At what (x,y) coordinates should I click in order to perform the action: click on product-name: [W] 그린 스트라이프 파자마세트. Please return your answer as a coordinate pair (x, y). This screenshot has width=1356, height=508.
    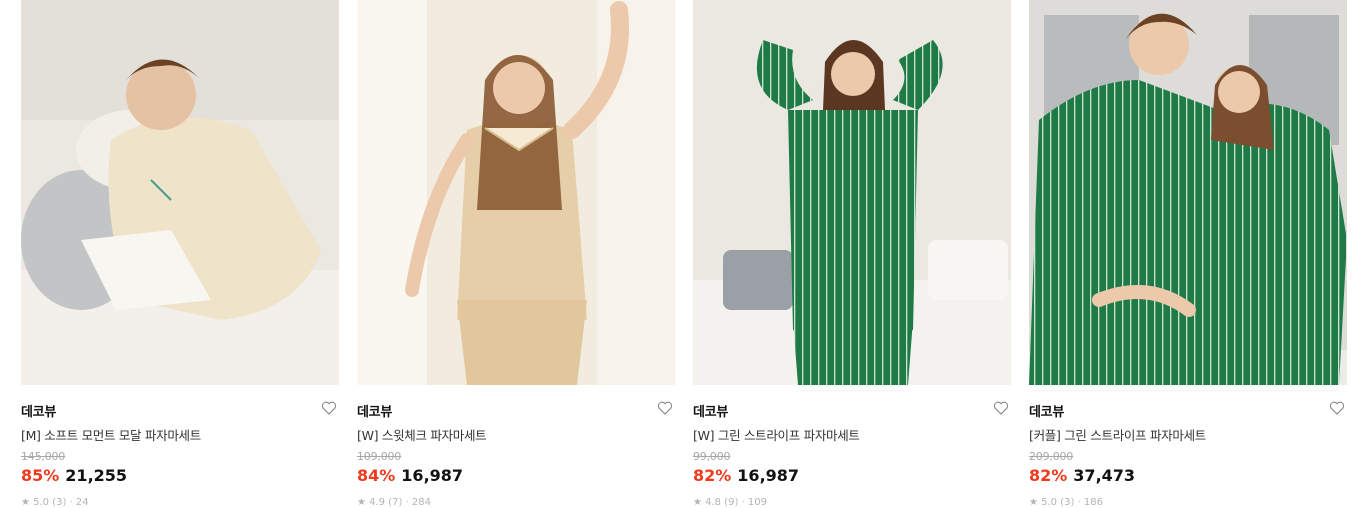
    Looking at the image, I should click on (776, 434).